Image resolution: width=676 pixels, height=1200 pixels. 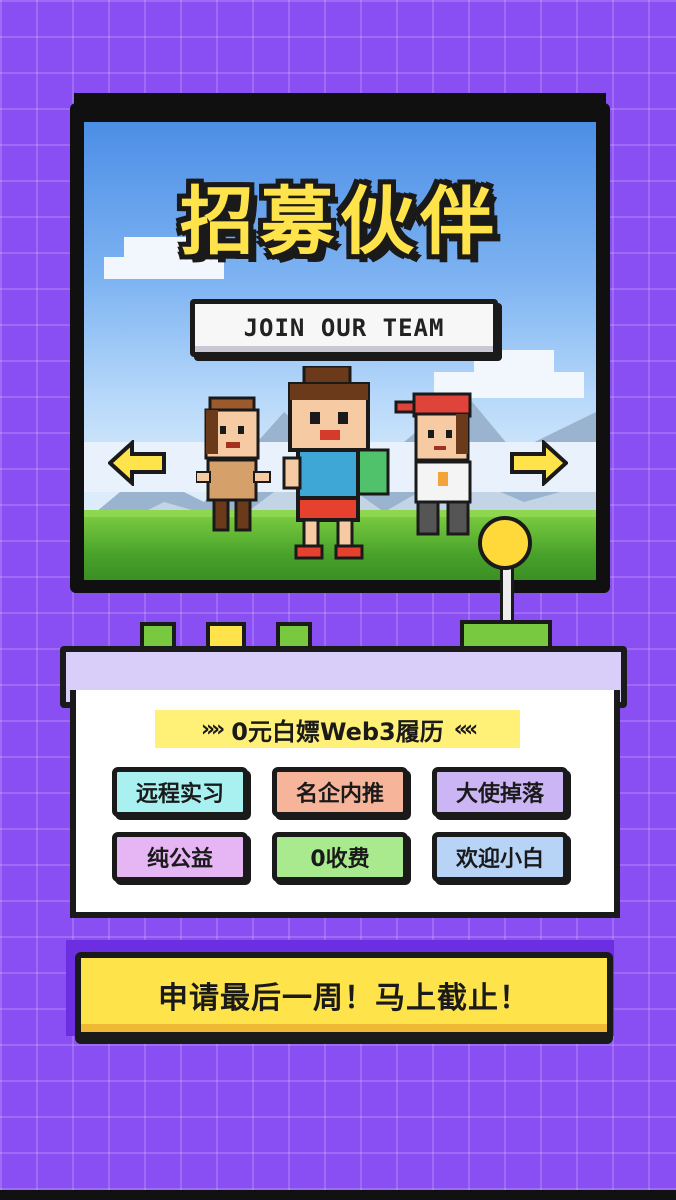 What do you see at coordinates (337, 731) in the screenshot?
I see `headline-text: 0元白嫖Web3履历` at bounding box center [337, 731].